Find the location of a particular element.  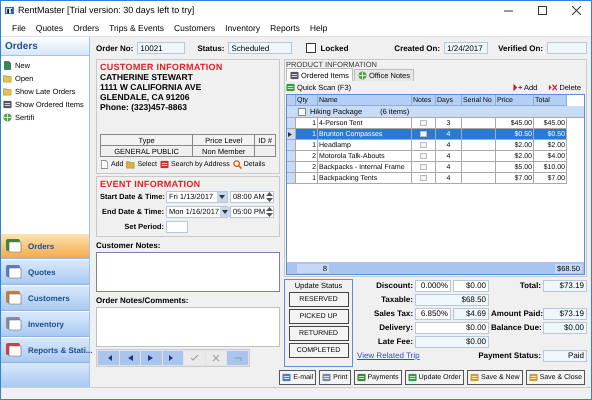

customer-info-line: CATHERINE STEWART is located at coordinates (147, 77).